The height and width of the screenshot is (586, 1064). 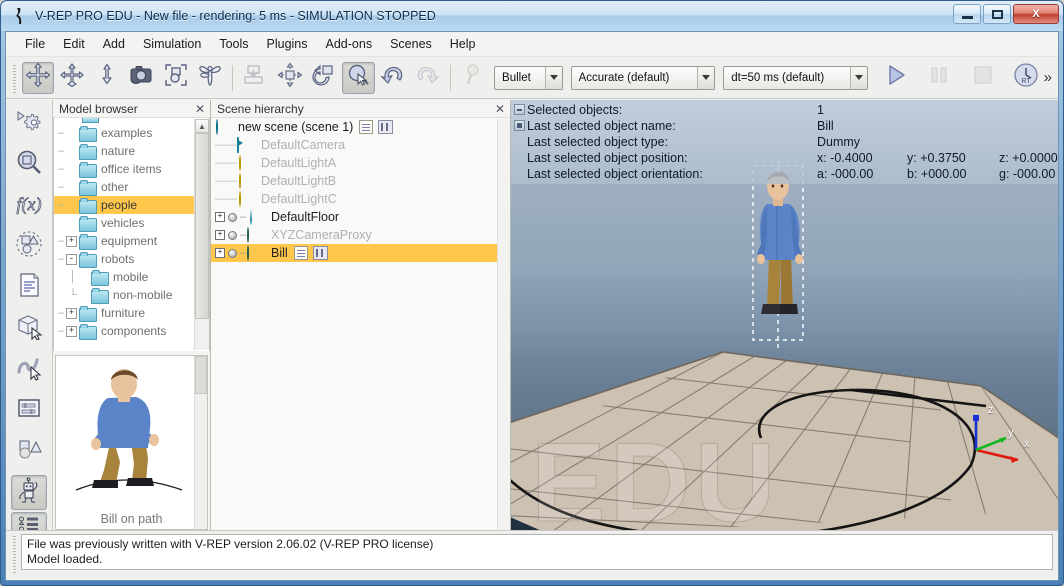 What do you see at coordinates (997, 14) in the screenshot?
I see `maximize-button` at bounding box center [997, 14].